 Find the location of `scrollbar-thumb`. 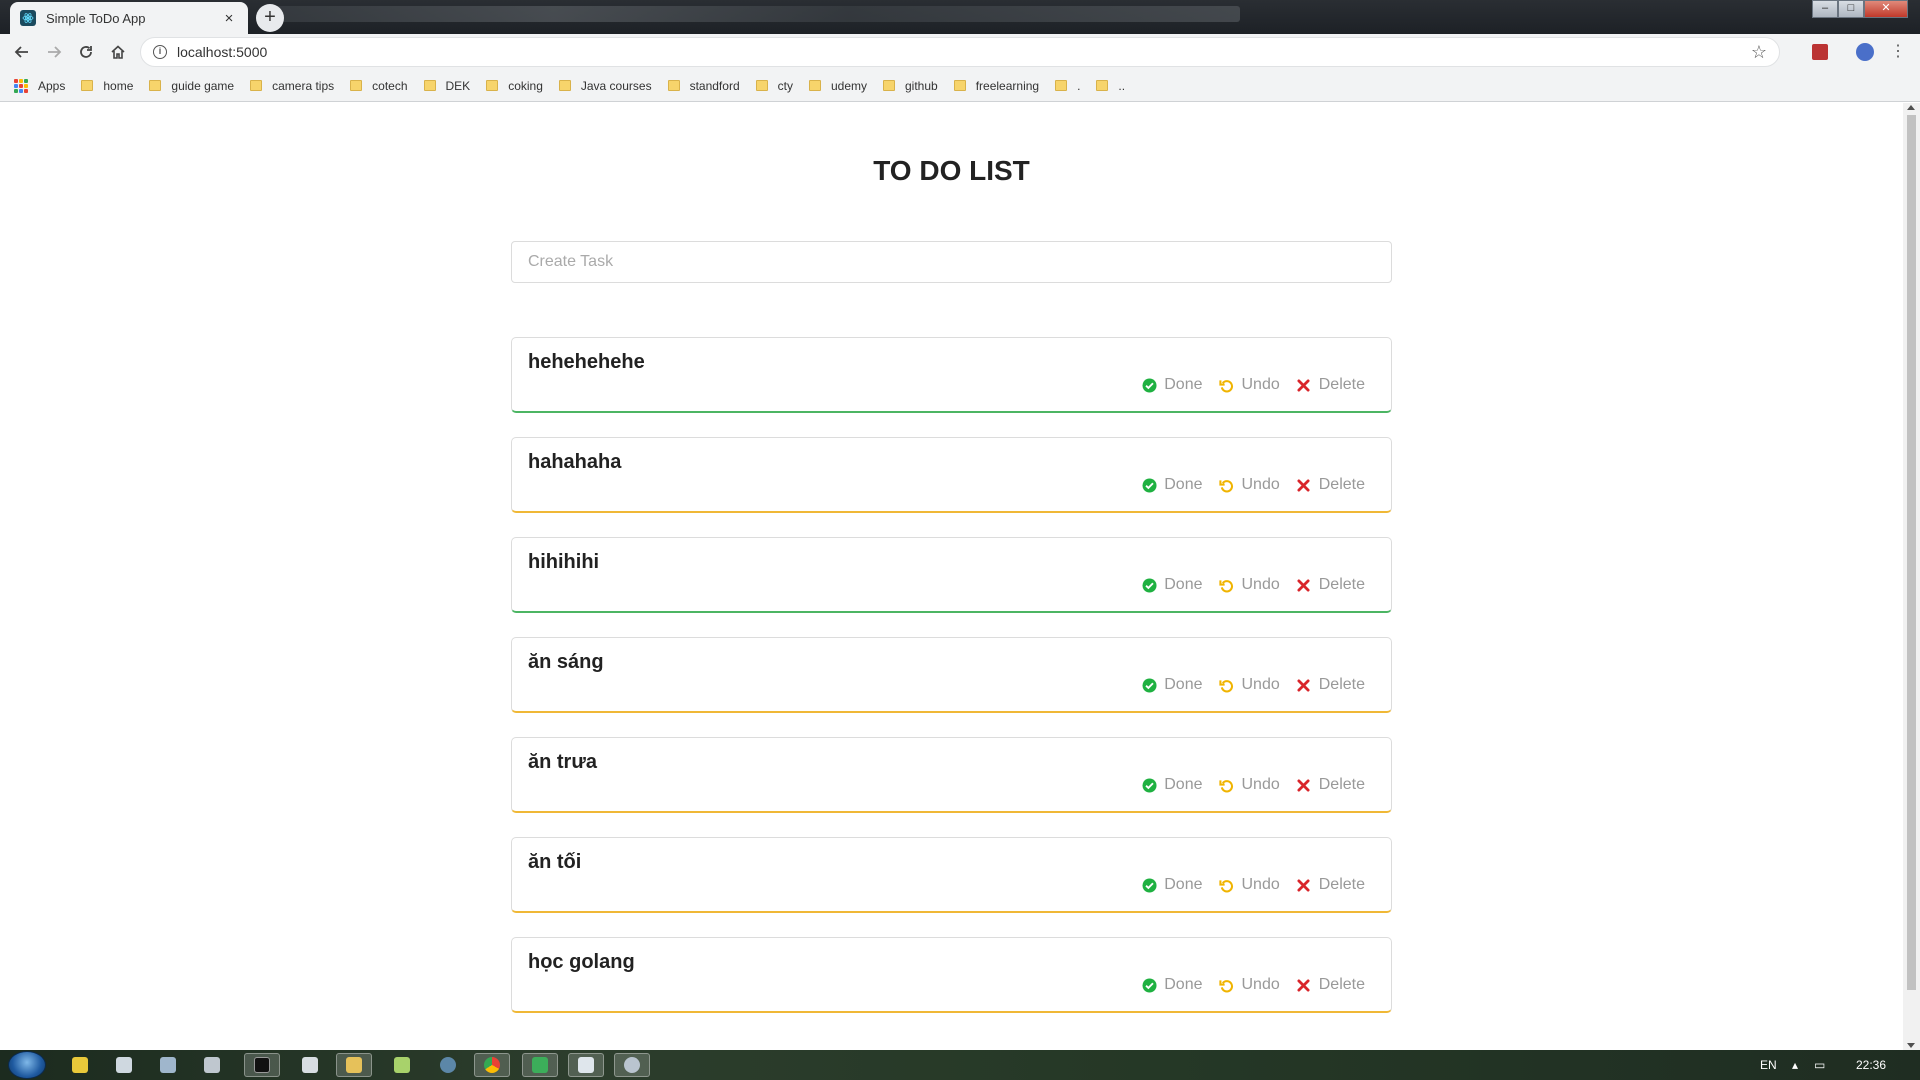

scrollbar-thumb is located at coordinates (1911, 552).